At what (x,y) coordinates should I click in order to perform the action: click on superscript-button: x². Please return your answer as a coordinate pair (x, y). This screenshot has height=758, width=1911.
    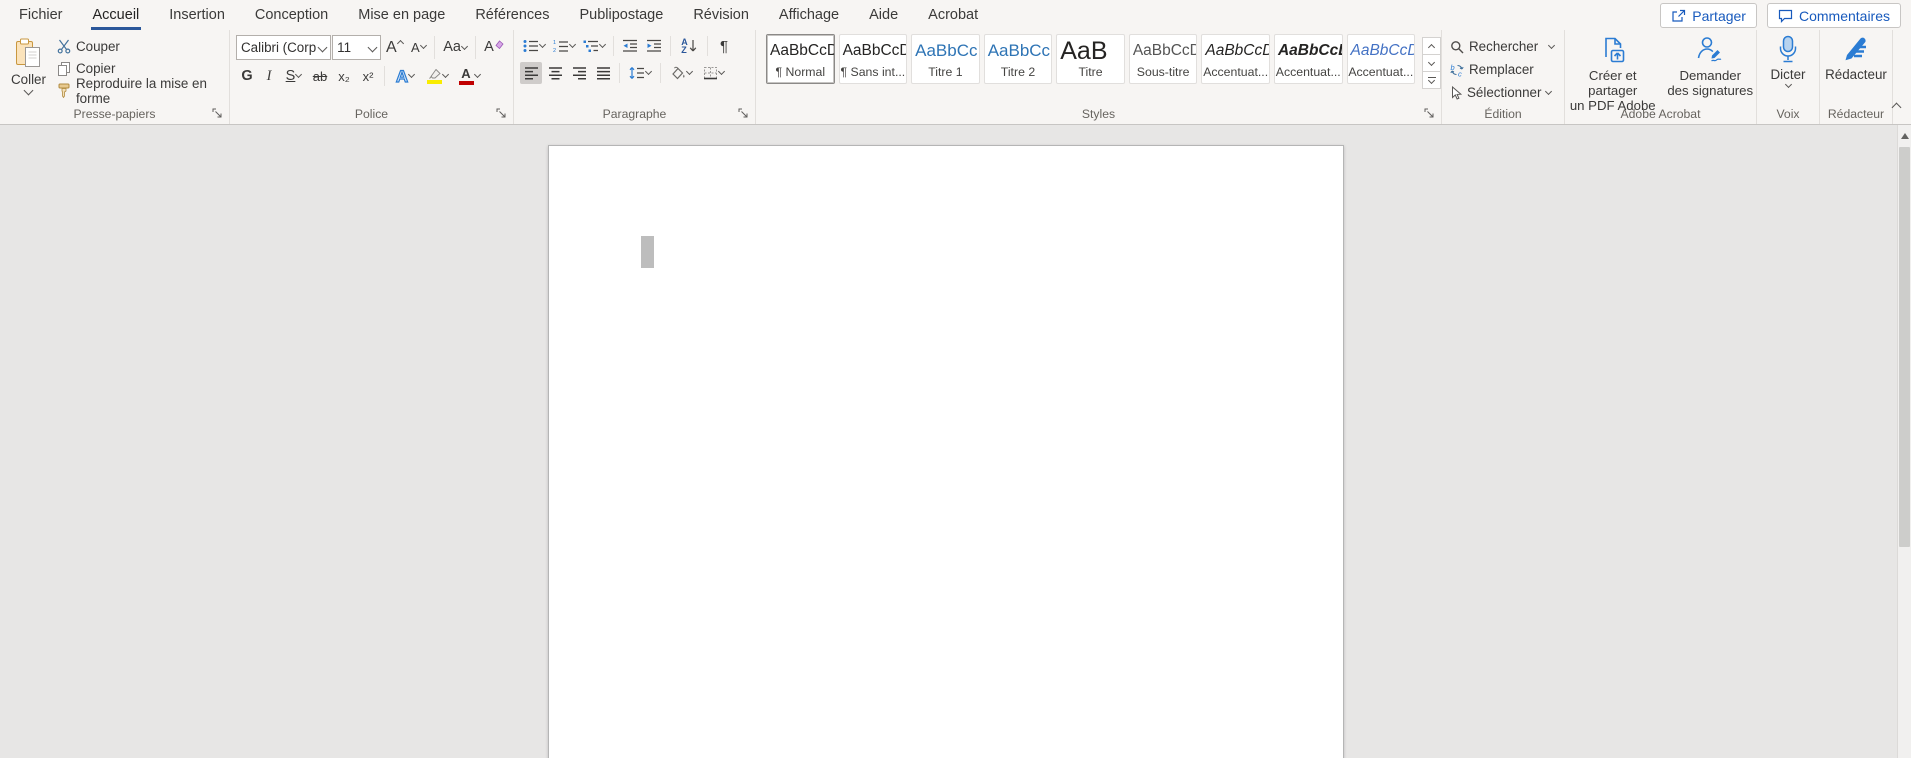
    Looking at the image, I should click on (368, 76).